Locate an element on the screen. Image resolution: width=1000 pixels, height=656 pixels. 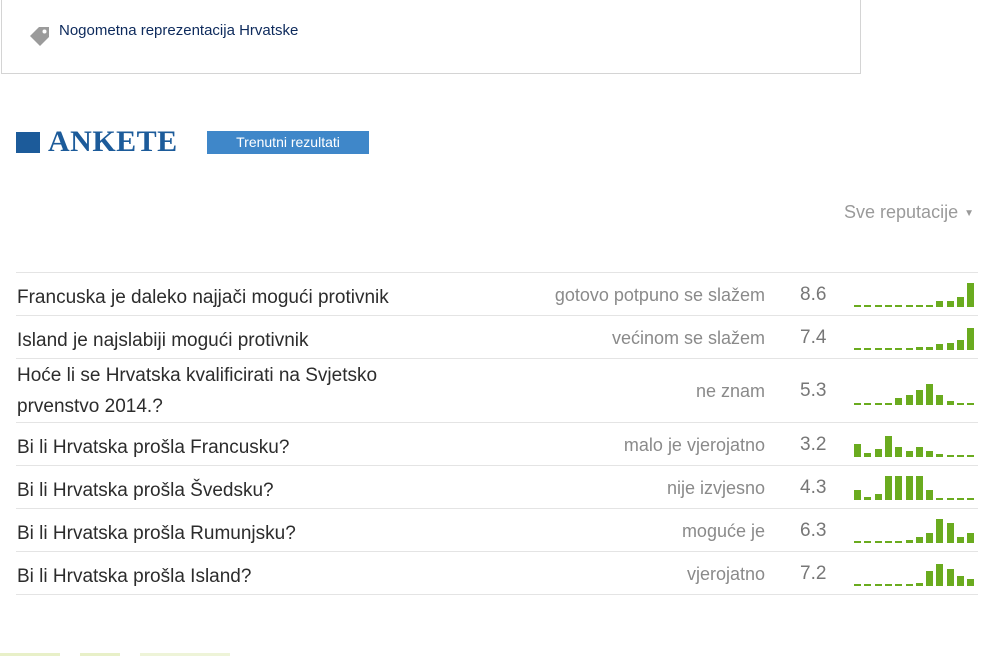
poll-answer: malo je vjerojatno is located at coordinates (694, 445).